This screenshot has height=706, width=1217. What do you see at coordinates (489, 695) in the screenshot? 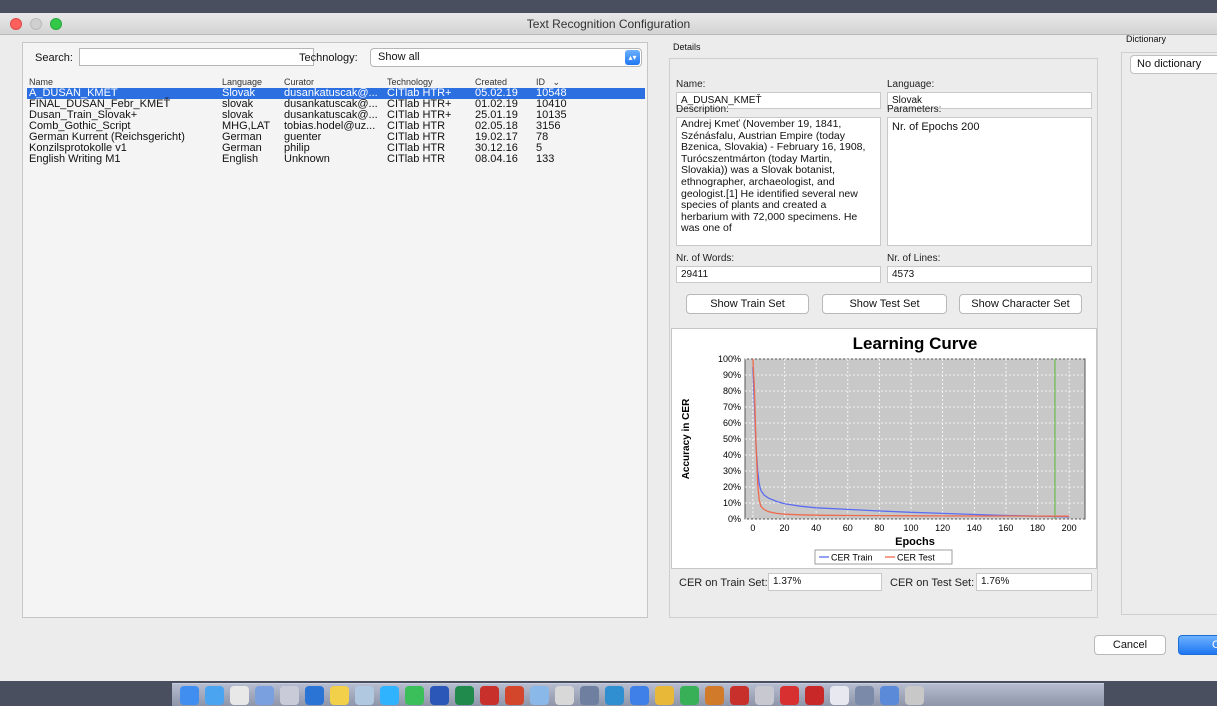
I see `filezilla-icon` at bounding box center [489, 695].